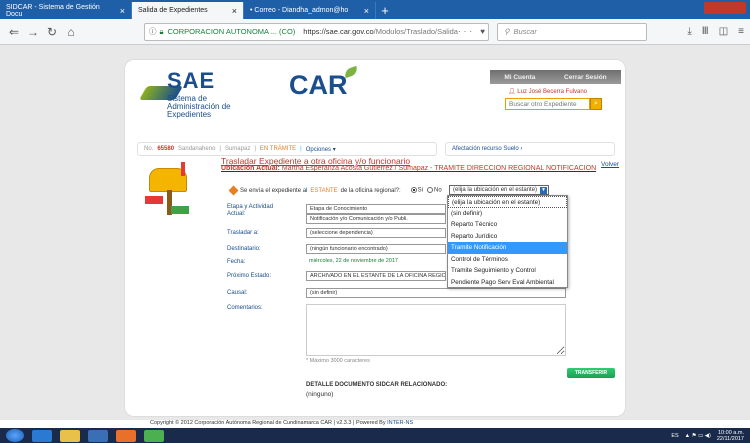  What do you see at coordinates (698, 436) in the screenshot?
I see `tray-icons: ▲ ⚑ ▭ ◀)` at bounding box center [698, 436].